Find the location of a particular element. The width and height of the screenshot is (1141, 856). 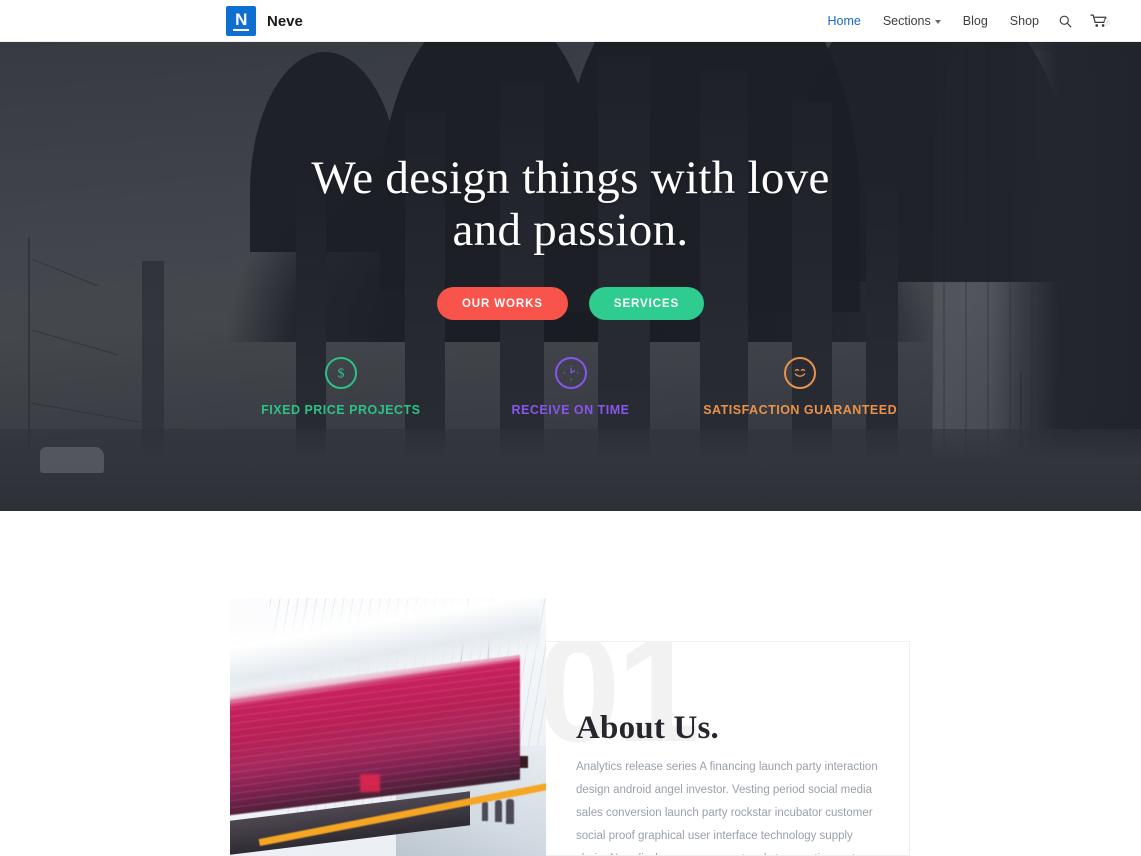

feature-receive-on-time: RECEIVE ON TIME is located at coordinates (571, 387).